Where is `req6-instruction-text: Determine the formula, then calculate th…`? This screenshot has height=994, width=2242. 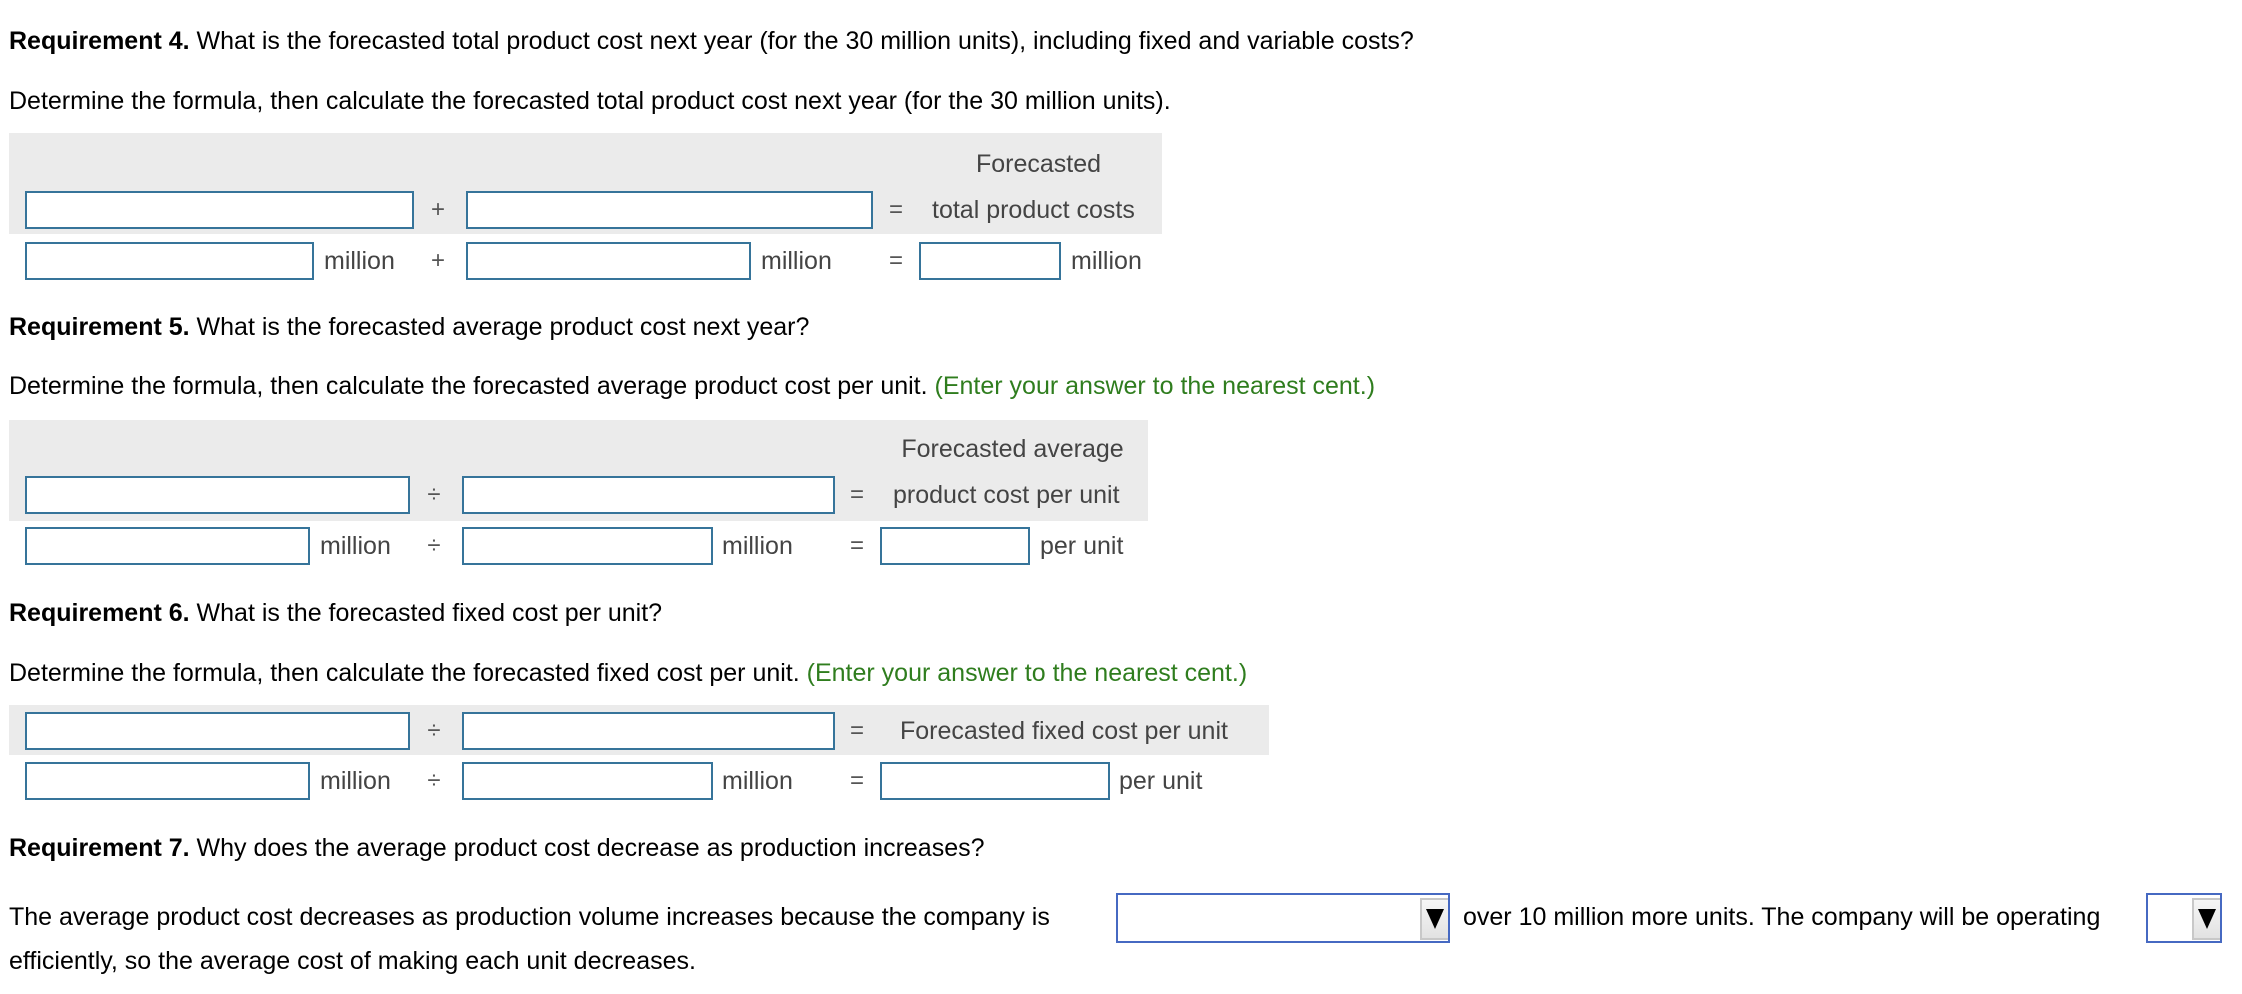
req6-instruction-text: Determine the formula, then calculate th… is located at coordinates (404, 673).